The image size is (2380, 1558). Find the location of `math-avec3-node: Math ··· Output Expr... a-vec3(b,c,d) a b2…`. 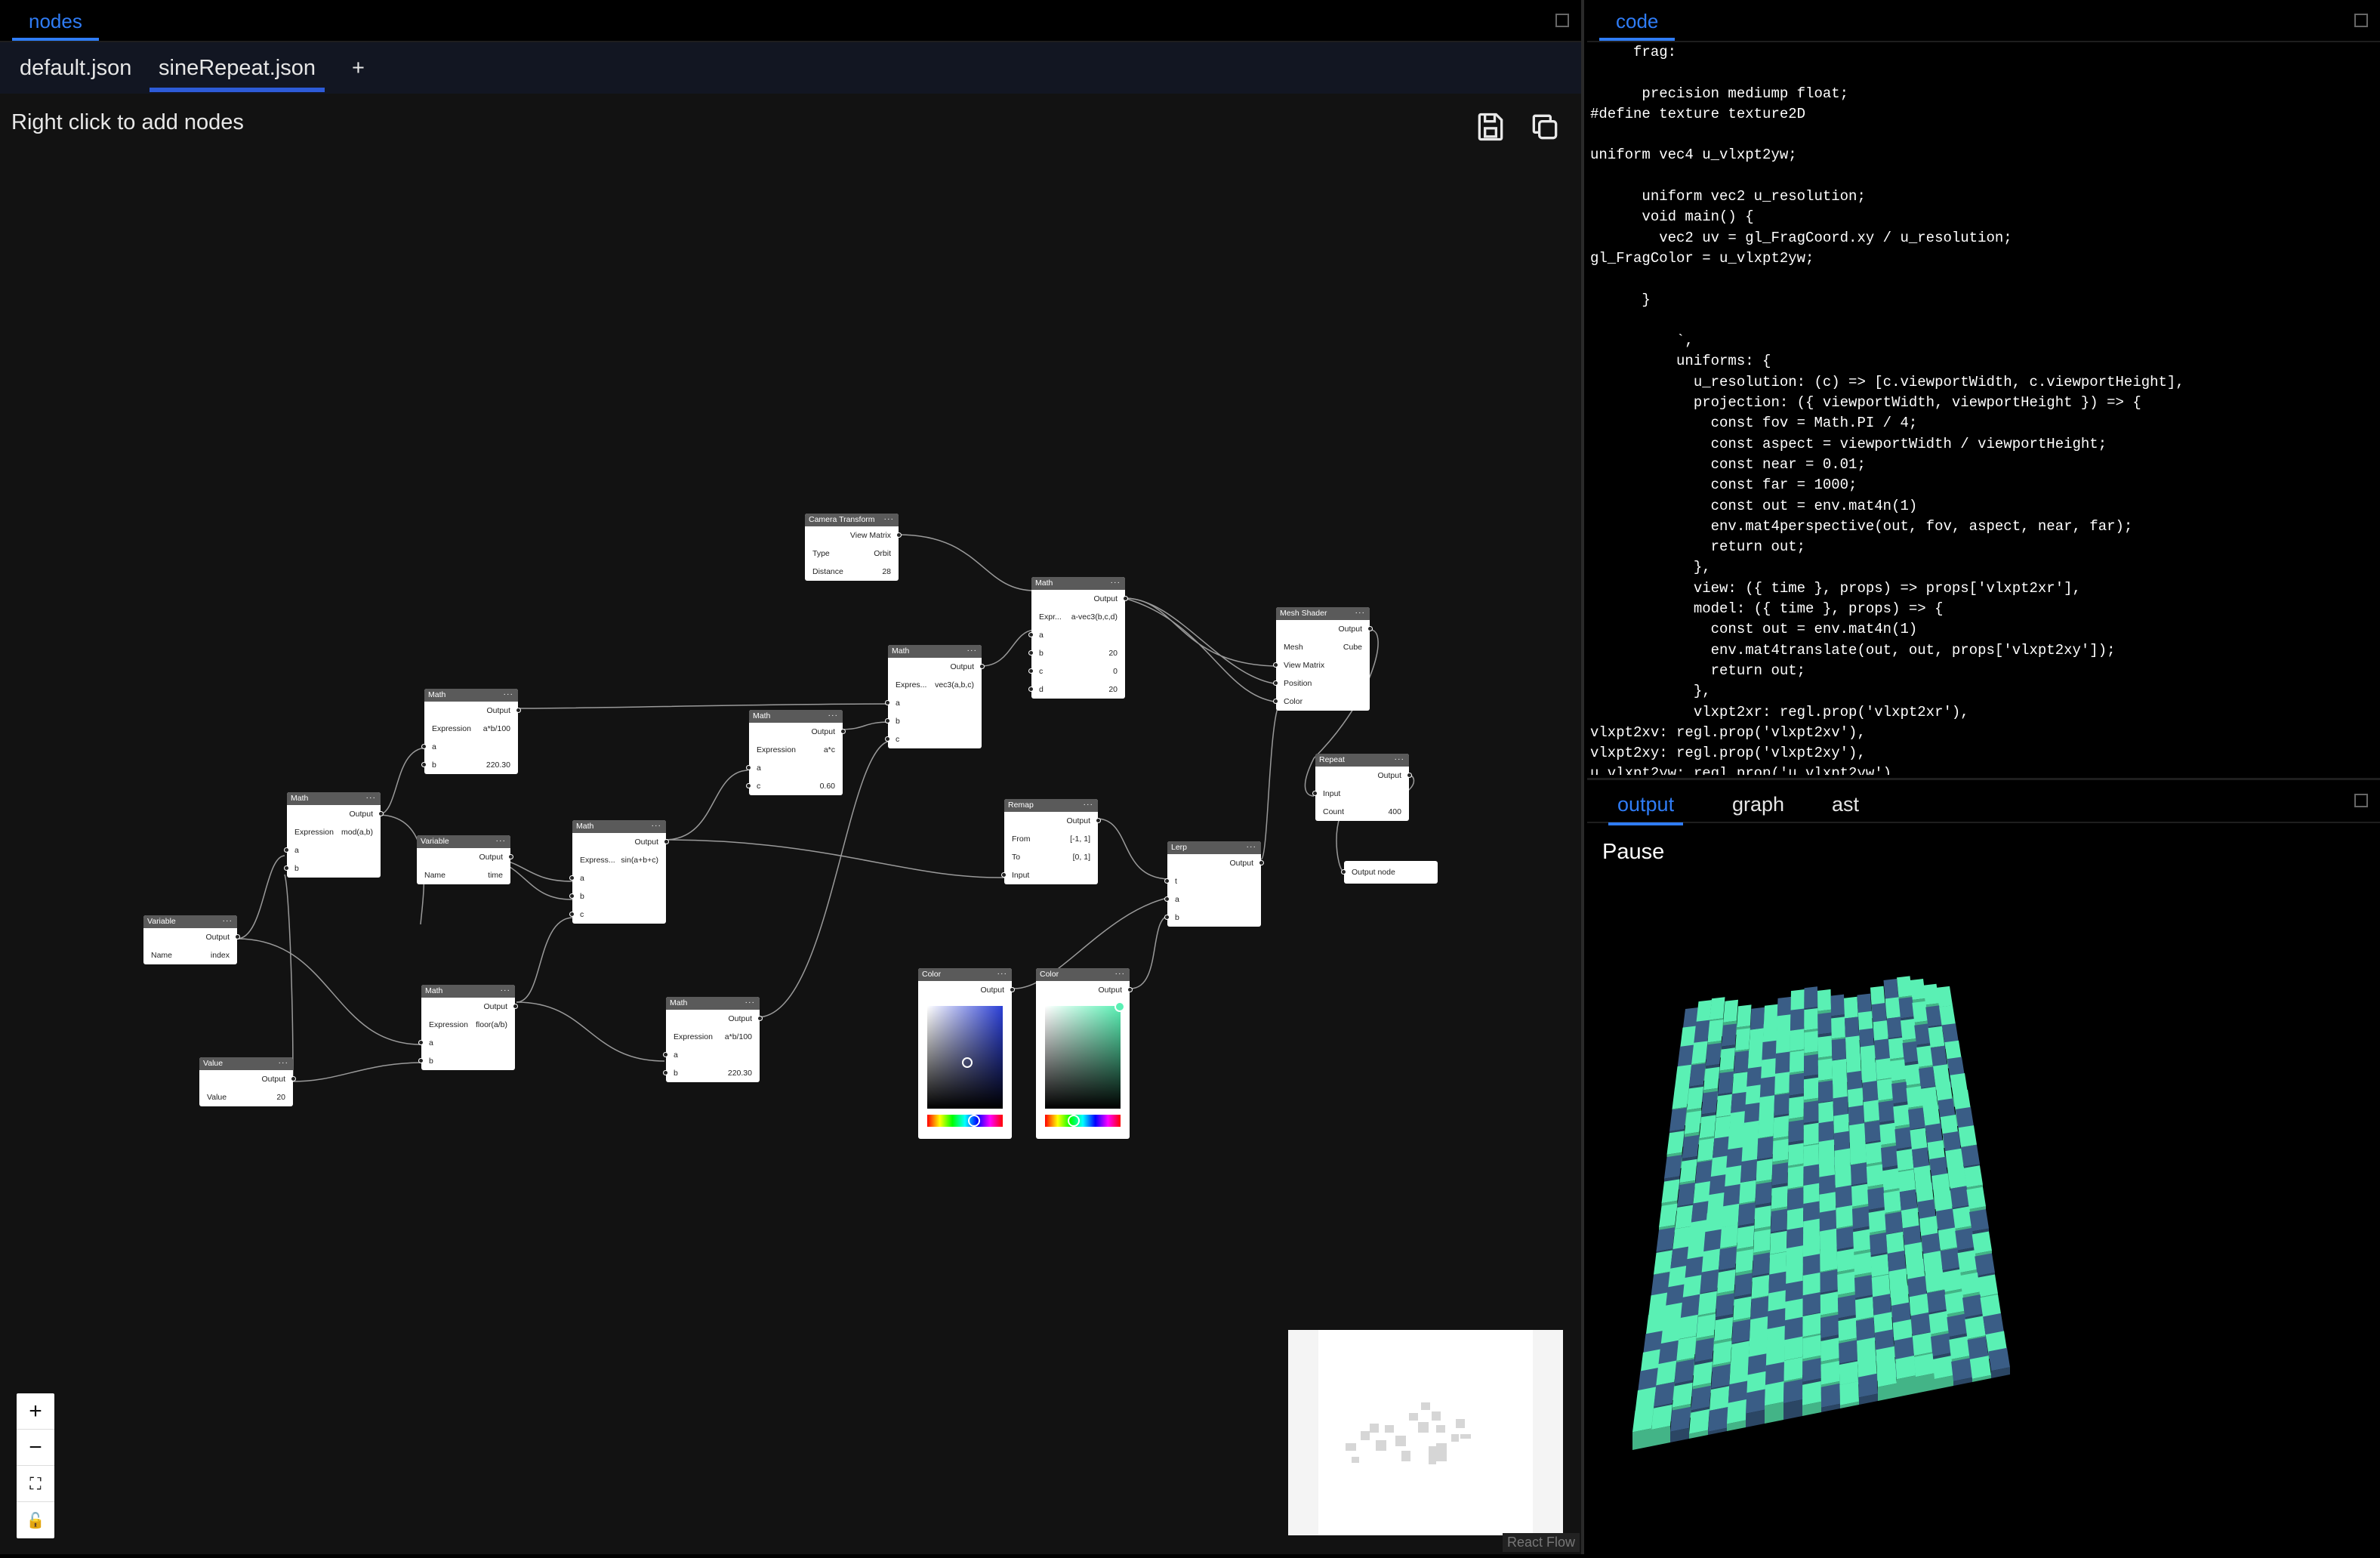

math-avec3-node: Math ··· Output Expr... a-vec3(b,c,d) a b2… is located at coordinates (1078, 638).